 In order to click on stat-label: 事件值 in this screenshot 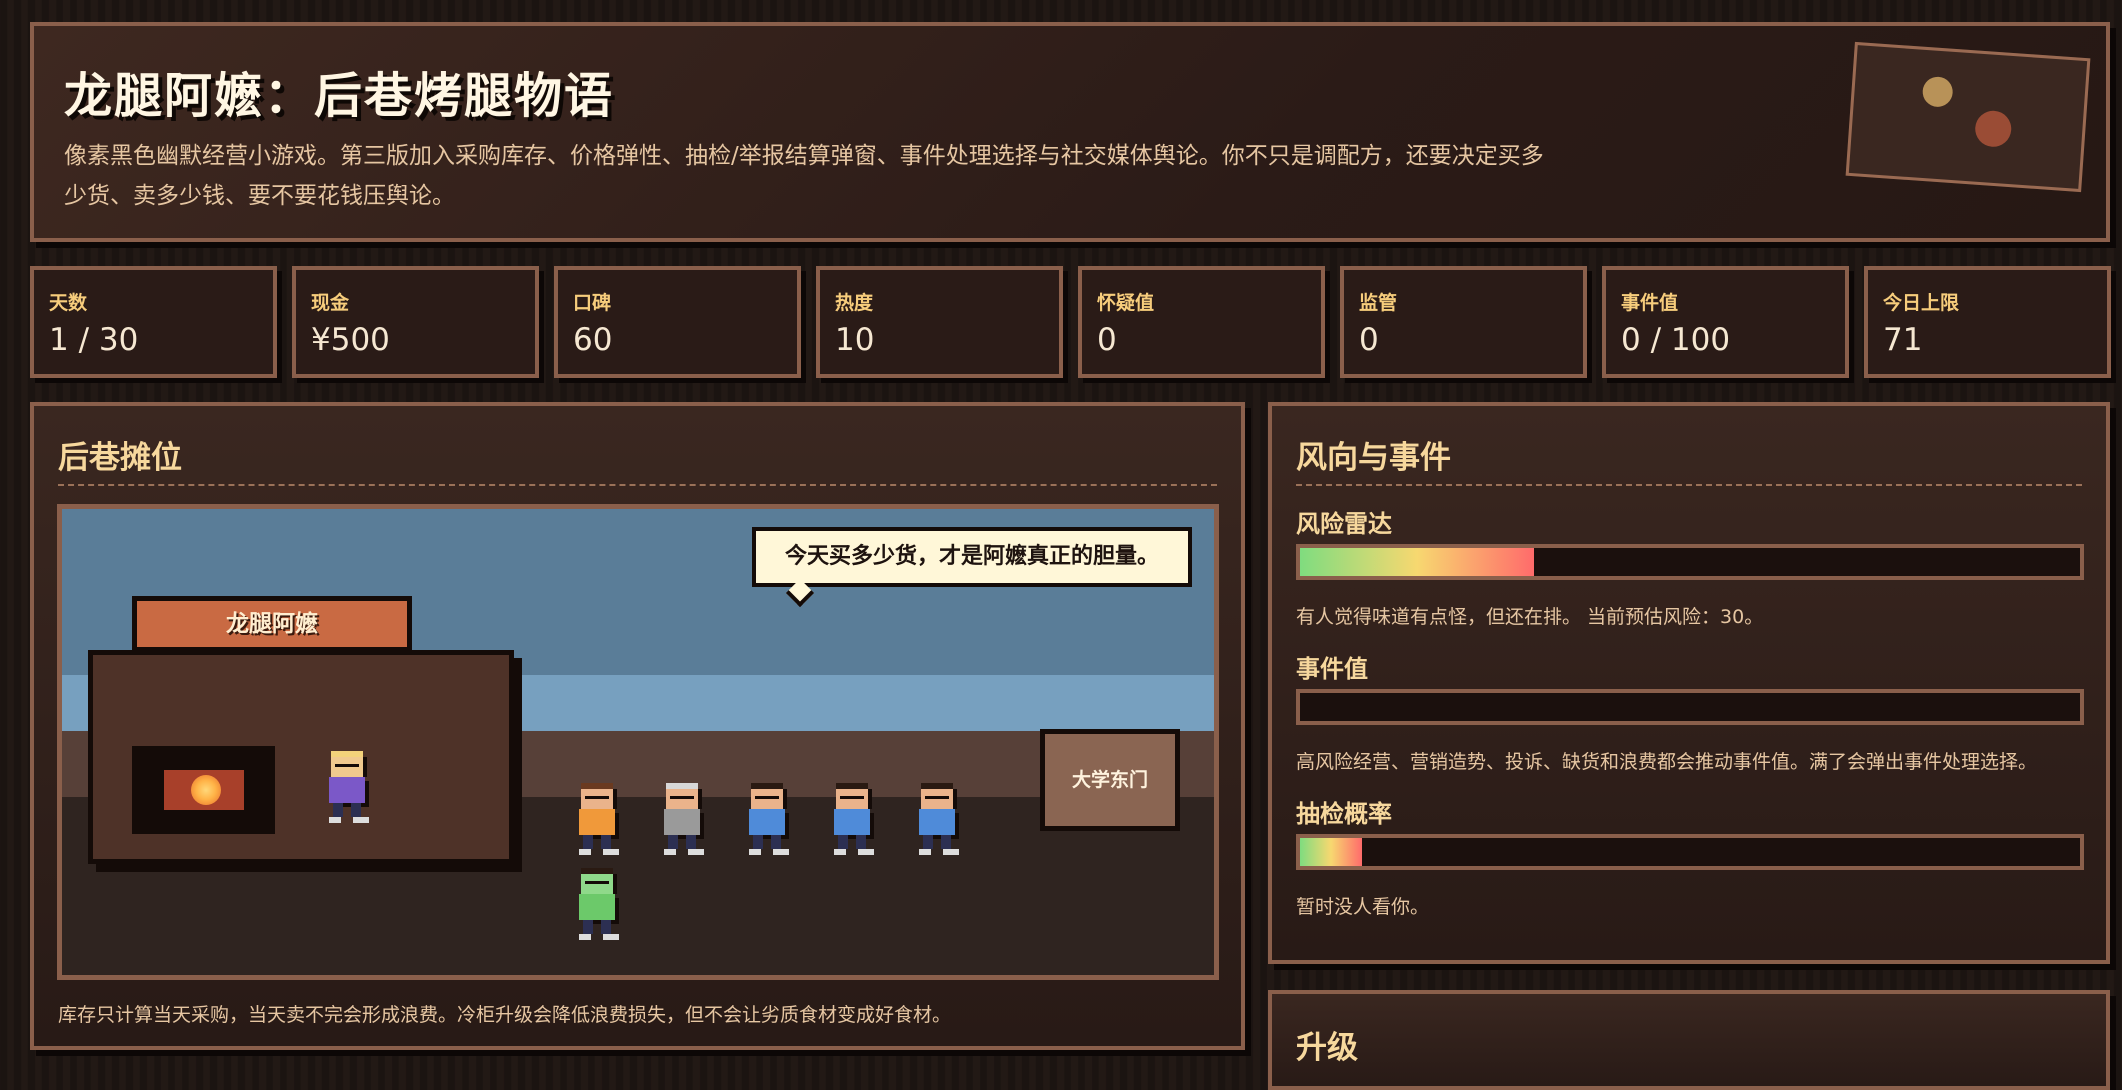, I will do `click(1650, 303)`.